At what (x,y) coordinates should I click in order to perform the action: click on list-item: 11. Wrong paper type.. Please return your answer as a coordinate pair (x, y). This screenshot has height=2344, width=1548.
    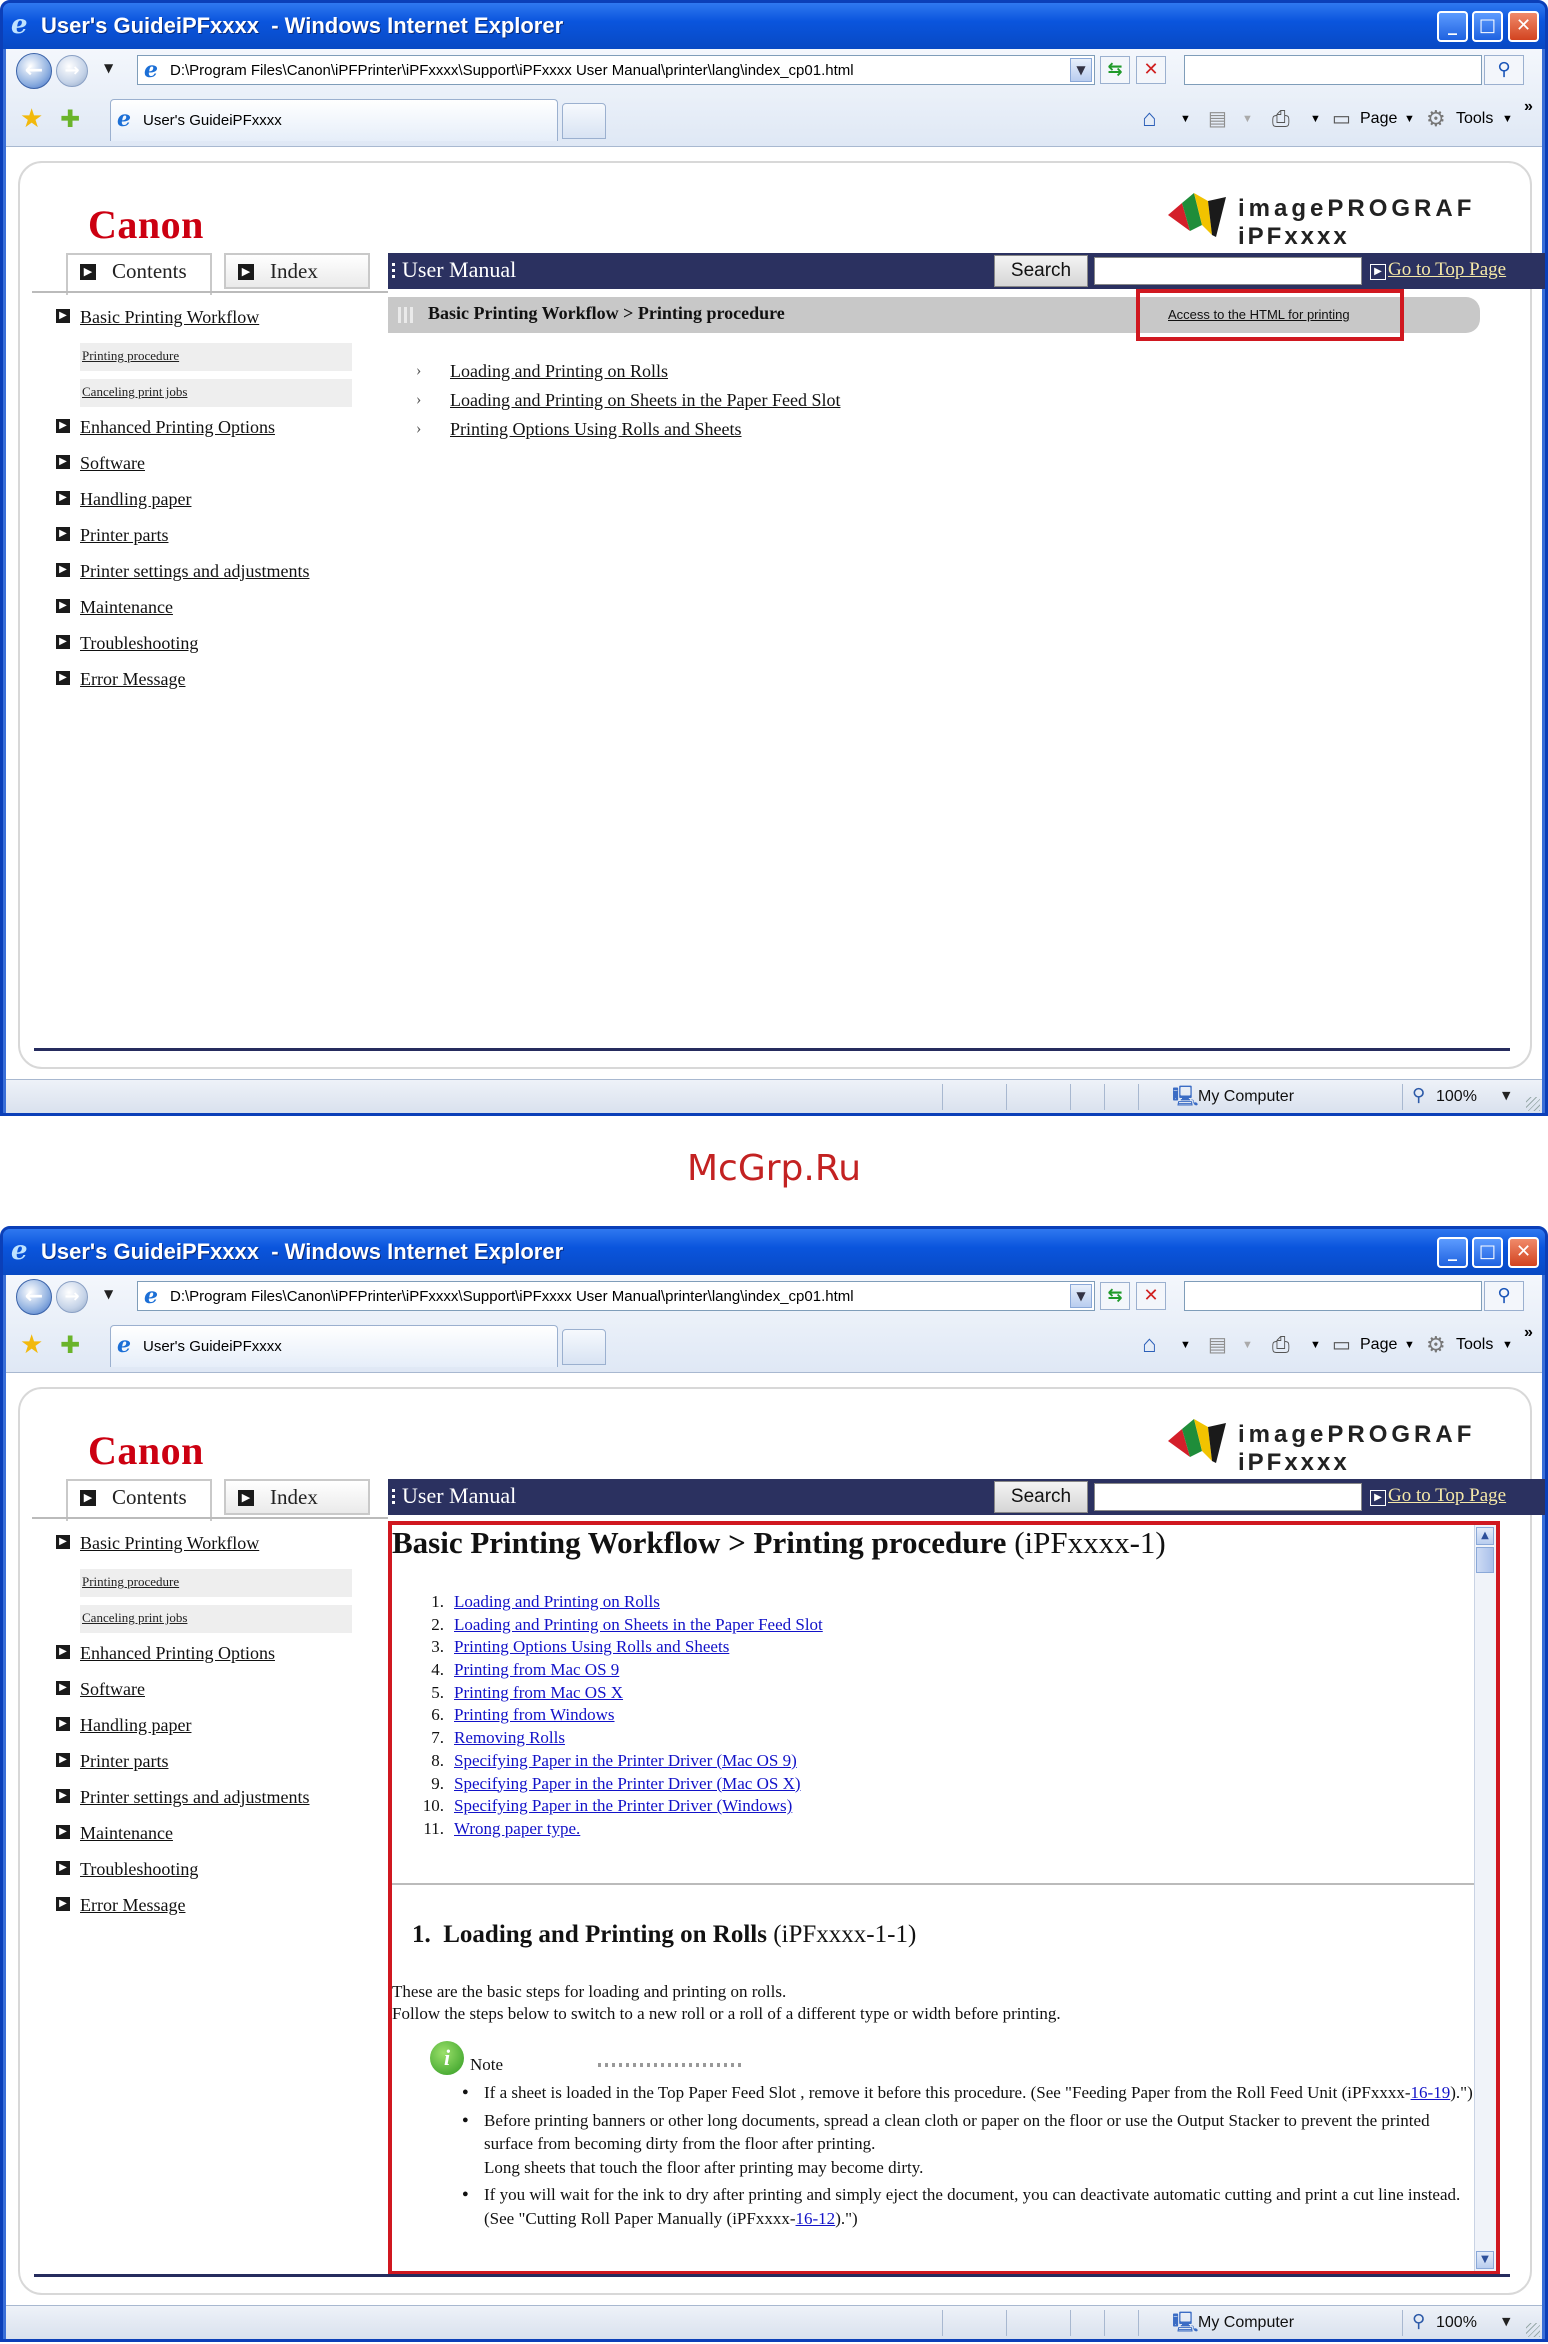
    Looking at the image, I should click on (617, 1829).